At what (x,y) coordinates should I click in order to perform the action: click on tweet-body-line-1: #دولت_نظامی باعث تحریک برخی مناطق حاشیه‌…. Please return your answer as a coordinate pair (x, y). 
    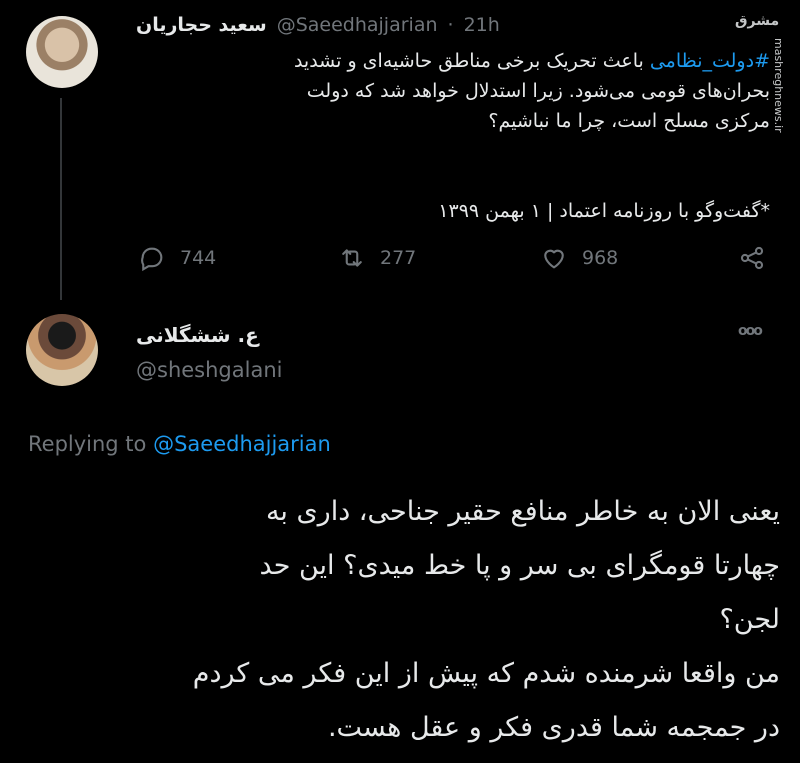
    Looking at the image, I should click on (455, 61).